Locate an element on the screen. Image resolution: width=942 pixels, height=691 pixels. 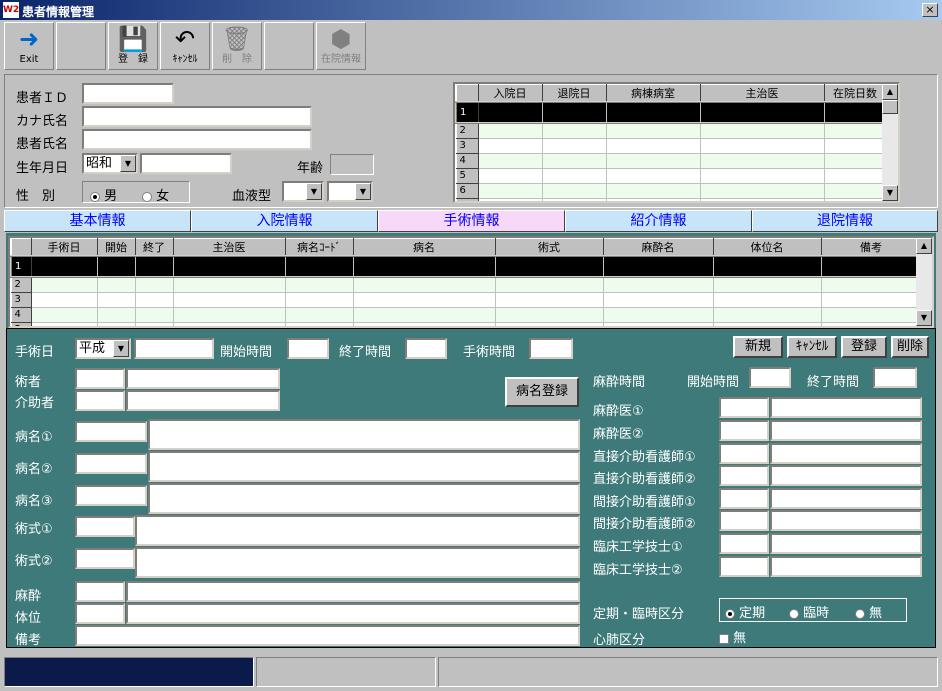
circulating-nurse2-code is located at coordinates (744, 520).